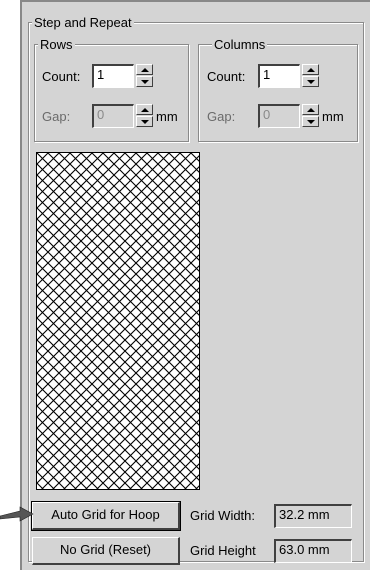 The image size is (370, 570). Describe the element at coordinates (113, 116) in the screenshot. I see `rows-gap-input: 0` at that location.